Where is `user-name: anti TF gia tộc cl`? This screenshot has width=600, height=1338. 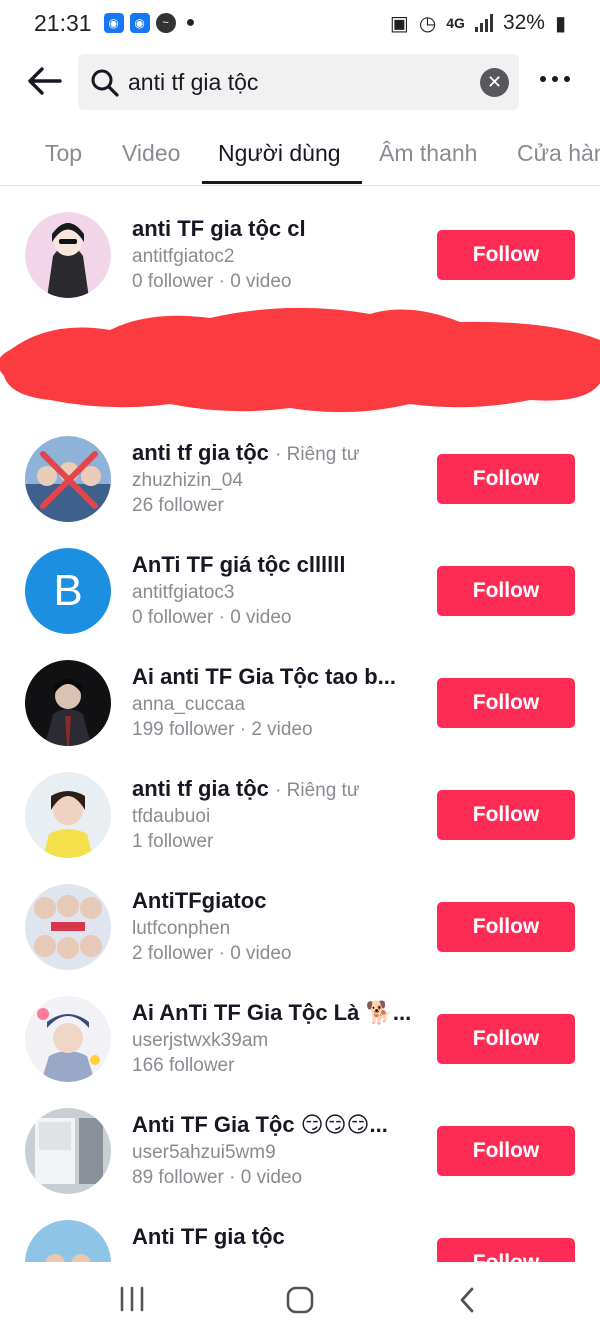
user-name: anti TF gia tộc cl is located at coordinates (219, 228).